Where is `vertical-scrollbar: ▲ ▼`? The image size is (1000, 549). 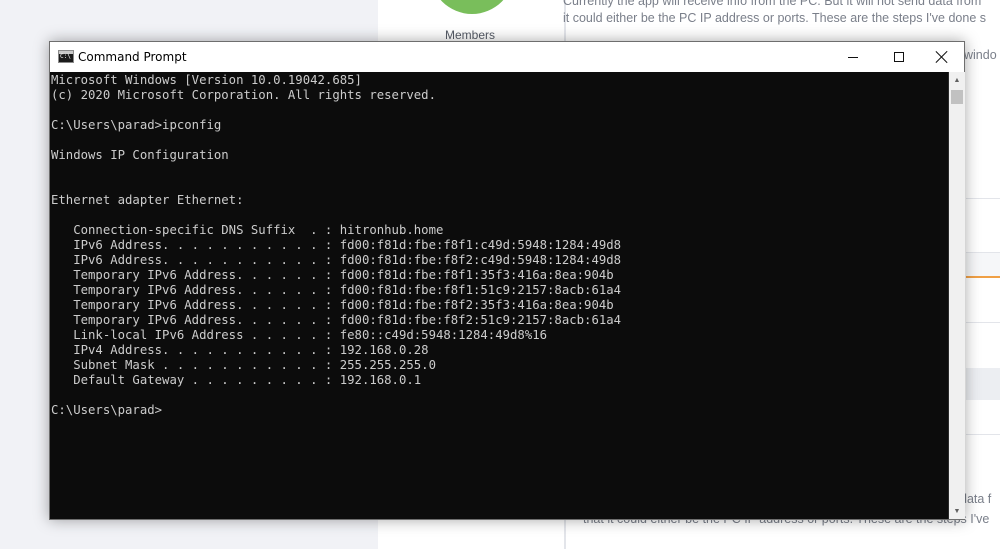 vertical-scrollbar: ▲ ▼ is located at coordinates (956, 295).